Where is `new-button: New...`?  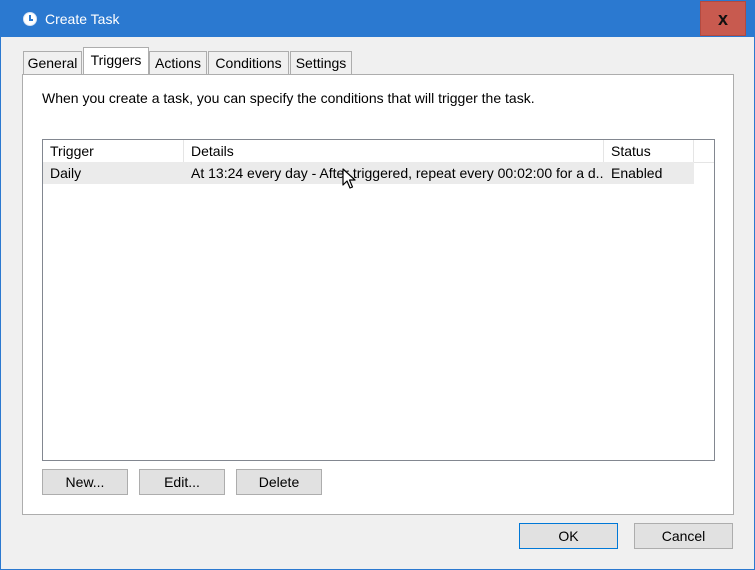
new-button: New... is located at coordinates (85, 482).